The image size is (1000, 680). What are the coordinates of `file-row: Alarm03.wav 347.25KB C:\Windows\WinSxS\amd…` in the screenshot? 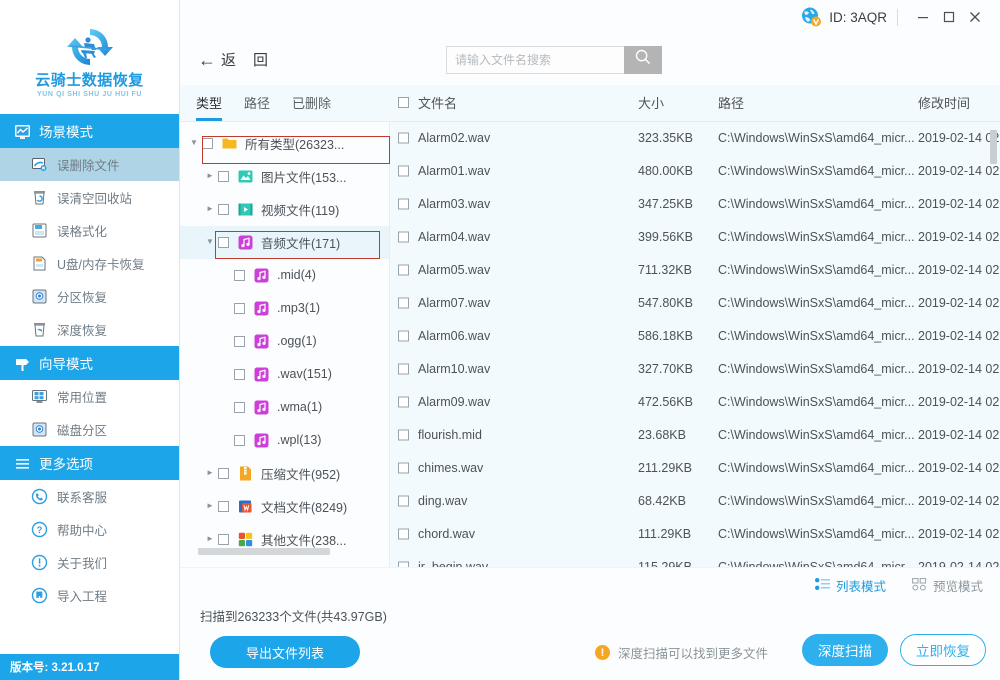 It's located at (695, 204).